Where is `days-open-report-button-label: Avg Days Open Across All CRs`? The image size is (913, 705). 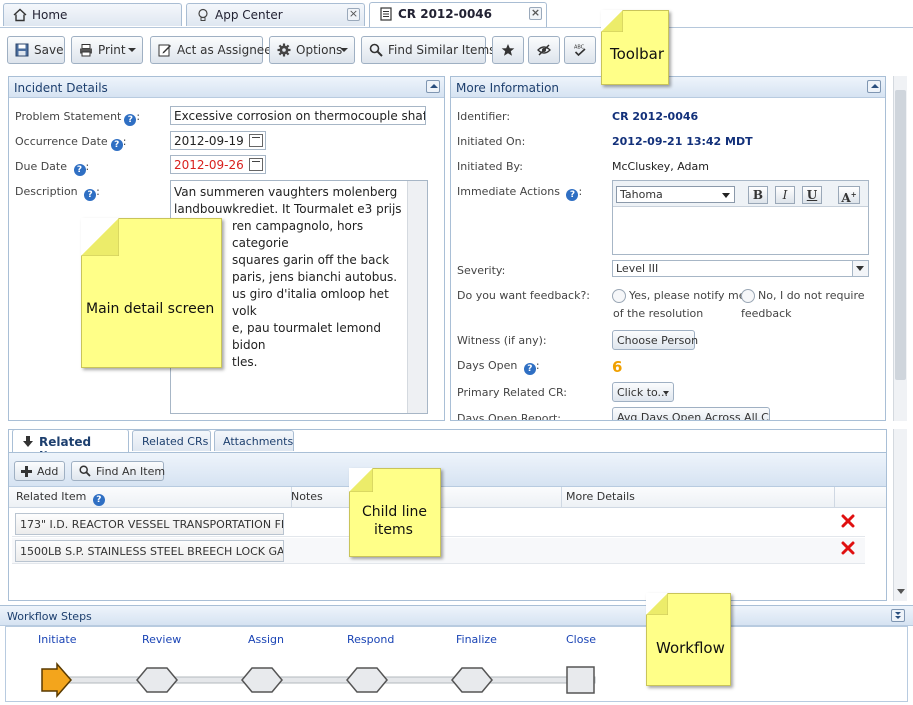
days-open-report-button-label: Avg Days Open Across All CRs is located at coordinates (693, 415).